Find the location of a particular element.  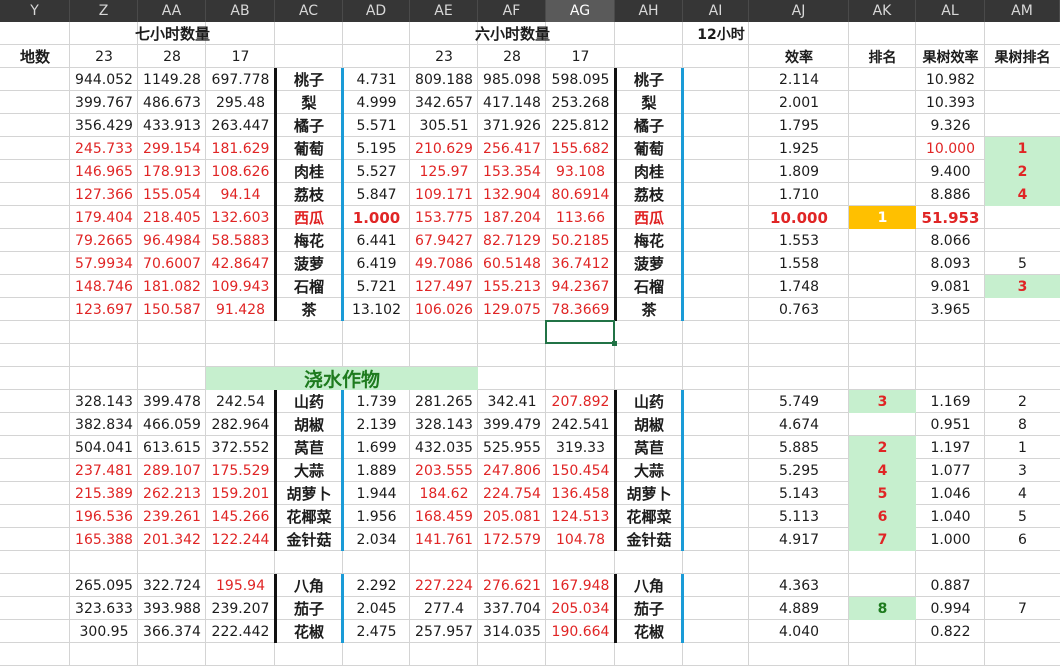

cell-ag: 167.948 is located at coordinates (580, 585).